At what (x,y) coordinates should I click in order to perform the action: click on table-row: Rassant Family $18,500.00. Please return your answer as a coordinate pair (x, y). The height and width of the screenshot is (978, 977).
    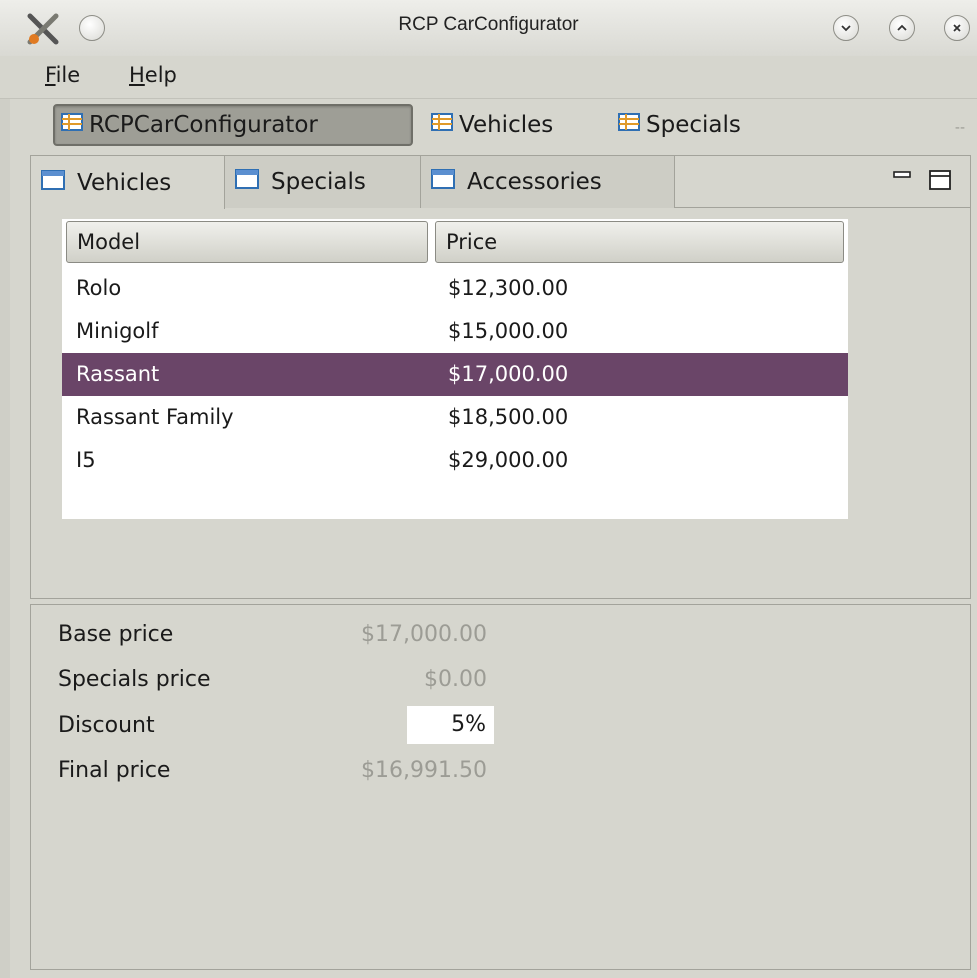
    Looking at the image, I should click on (455, 417).